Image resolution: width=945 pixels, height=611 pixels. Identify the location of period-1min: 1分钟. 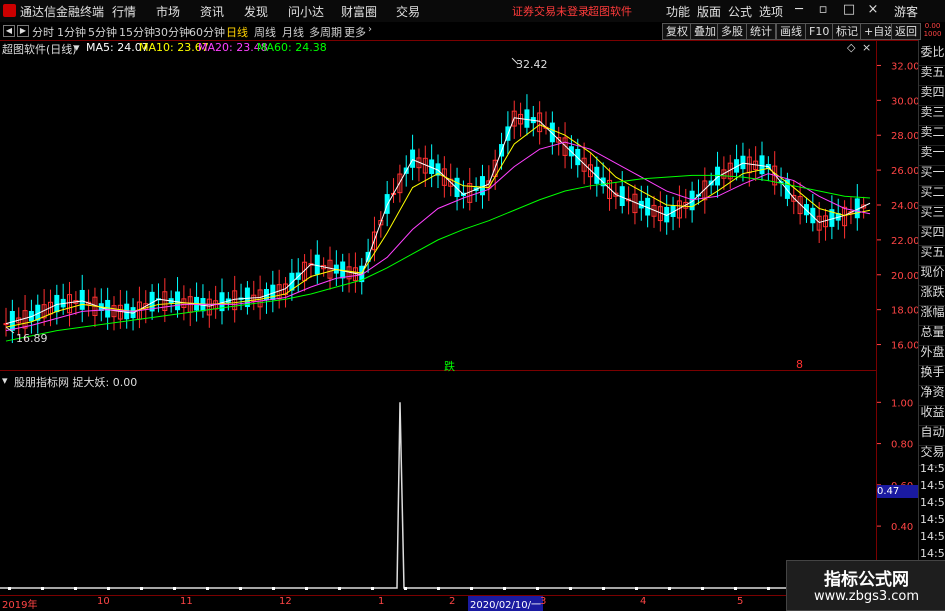
(71, 32).